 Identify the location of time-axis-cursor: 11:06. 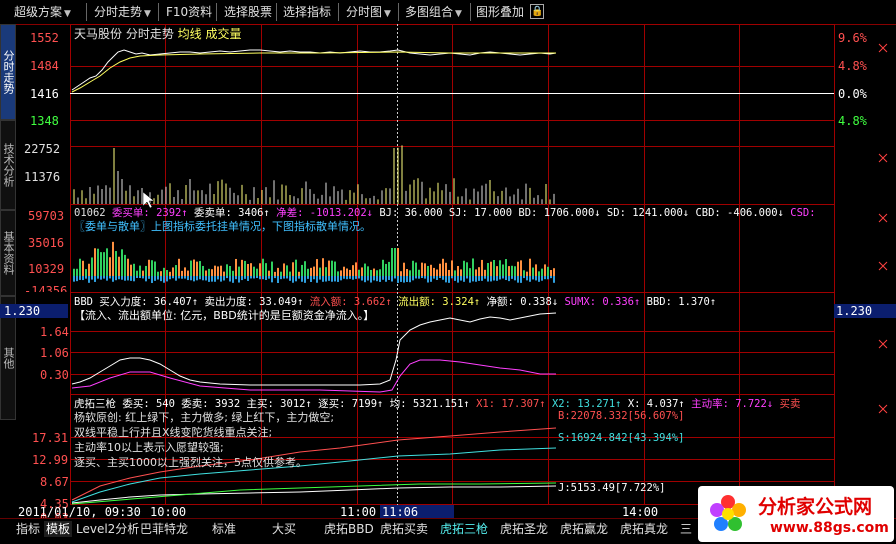
(417, 512).